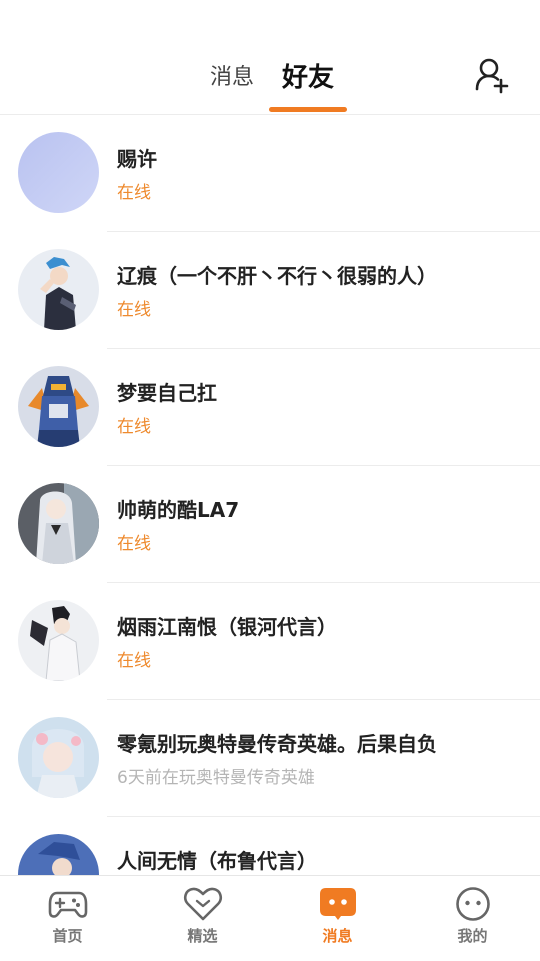 The height and width of the screenshot is (961, 540). Describe the element at coordinates (202, 936) in the screenshot. I see `tabbar-label: 精选` at that location.